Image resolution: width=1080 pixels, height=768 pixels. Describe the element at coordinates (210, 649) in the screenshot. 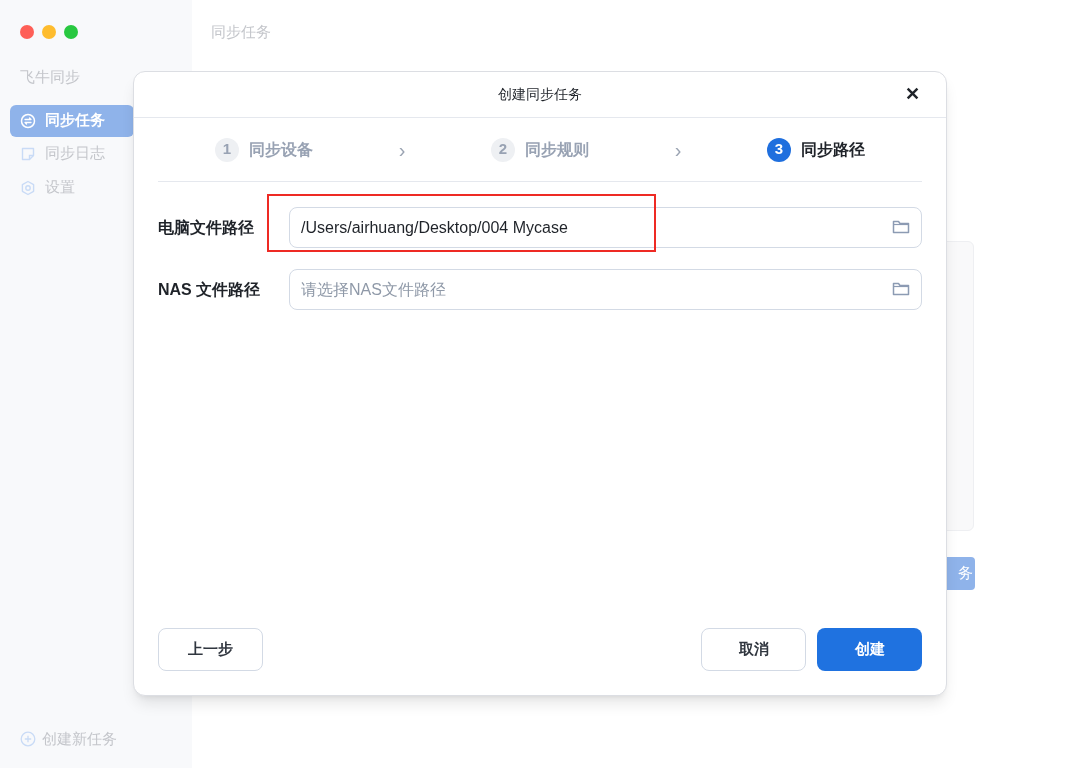

I see `back-button: 上一步` at that location.